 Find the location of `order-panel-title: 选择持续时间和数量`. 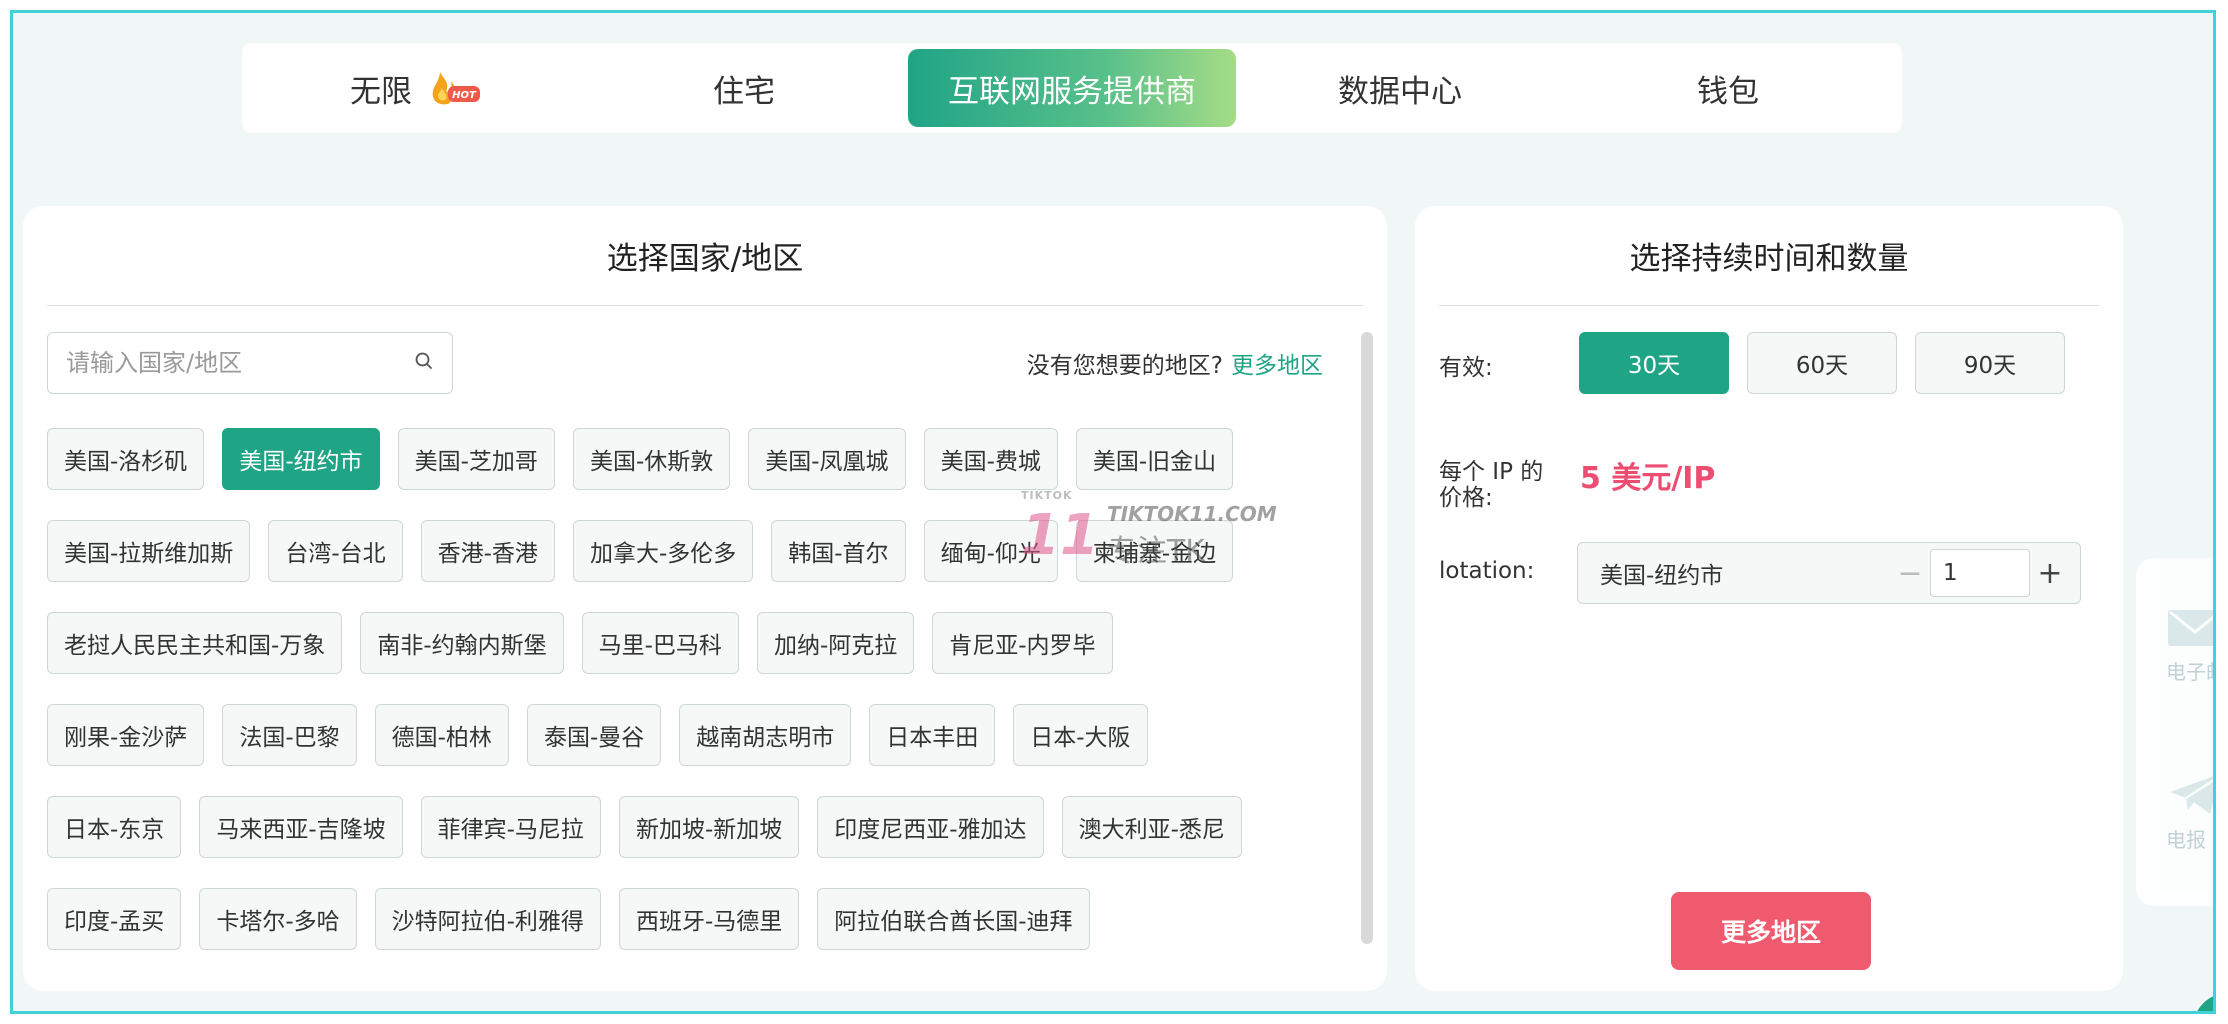

order-panel-title: 选择持续时间和数量 is located at coordinates (1769, 256).